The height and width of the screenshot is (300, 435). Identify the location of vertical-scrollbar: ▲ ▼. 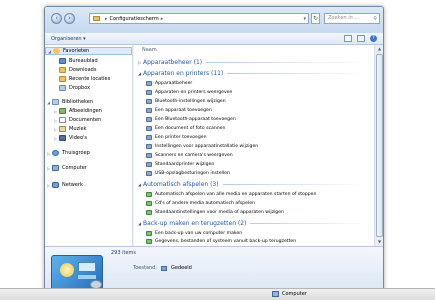
(378, 145).